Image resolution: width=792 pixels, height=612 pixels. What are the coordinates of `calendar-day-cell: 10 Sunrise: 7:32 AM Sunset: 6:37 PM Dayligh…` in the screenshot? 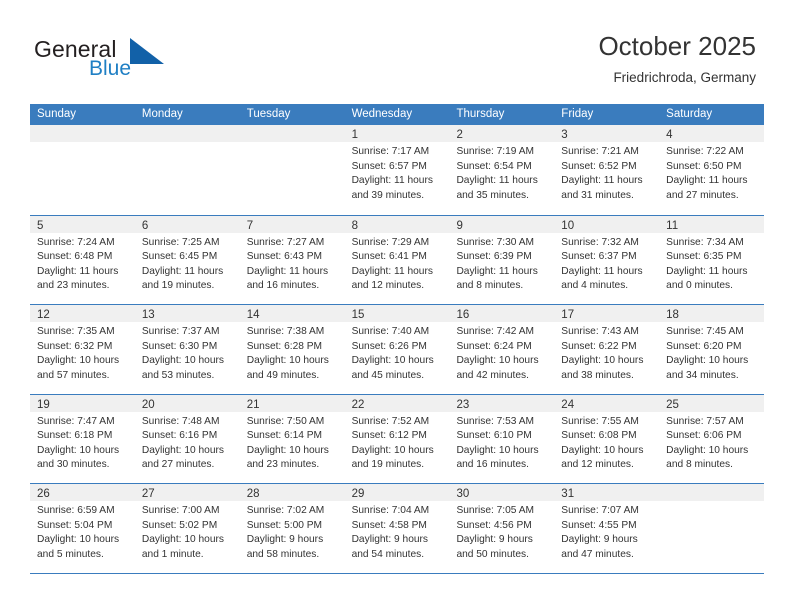 It's located at (607, 259).